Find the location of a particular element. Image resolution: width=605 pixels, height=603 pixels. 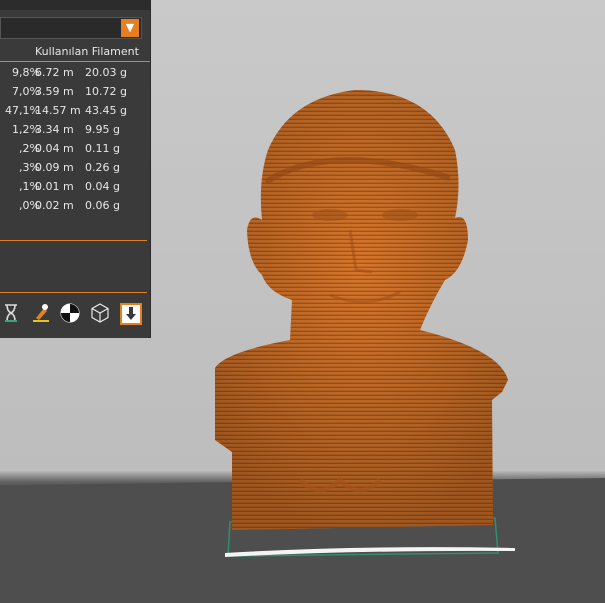

table-row: 7,0% 3.59 m 10.72 g is located at coordinates (75, 94).